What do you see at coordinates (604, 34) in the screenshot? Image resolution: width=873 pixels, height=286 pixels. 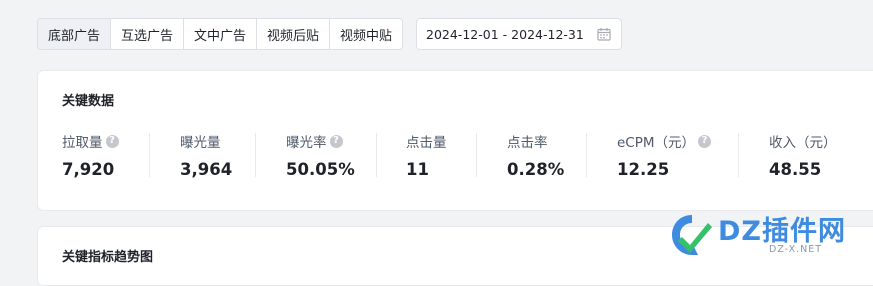 I see `calendar-icon` at bounding box center [604, 34].